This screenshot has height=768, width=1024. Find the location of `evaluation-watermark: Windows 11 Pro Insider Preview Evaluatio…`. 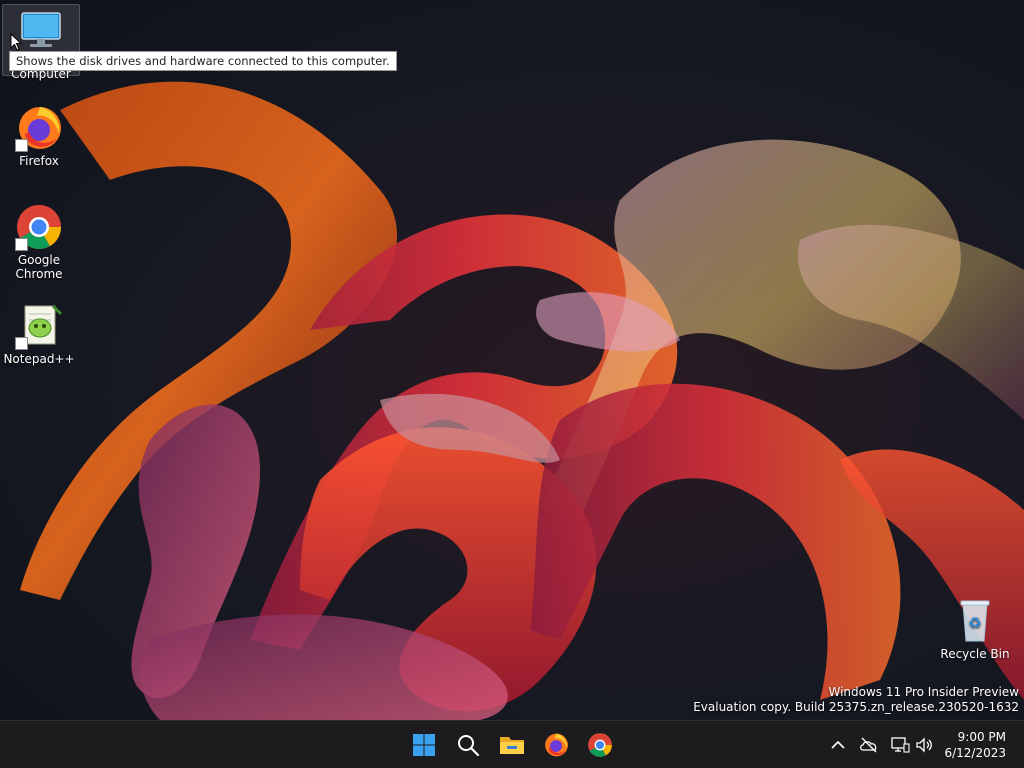

evaluation-watermark: Windows 11 Pro Insider Preview Evaluatio… is located at coordinates (856, 700).